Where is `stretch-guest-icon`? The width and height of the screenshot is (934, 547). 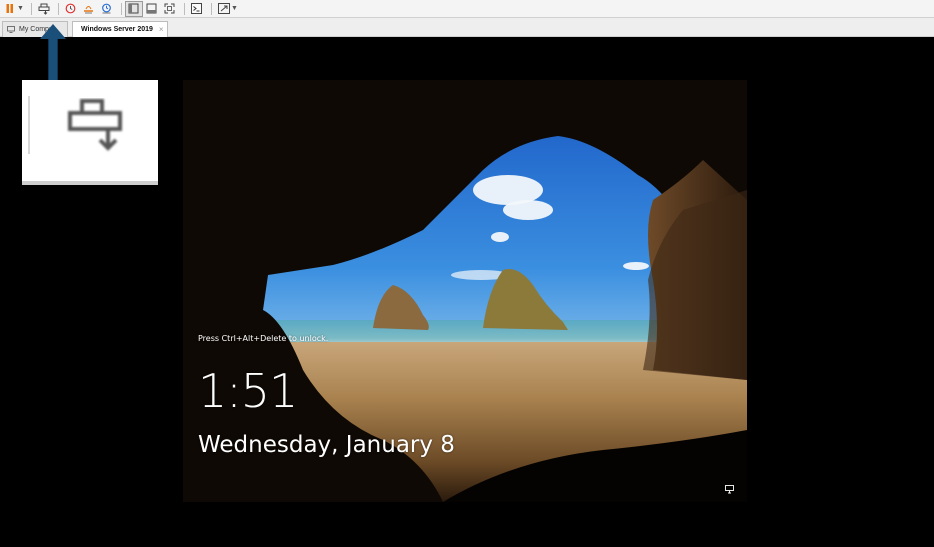
stretch-guest-icon is located at coordinates (223, 8).